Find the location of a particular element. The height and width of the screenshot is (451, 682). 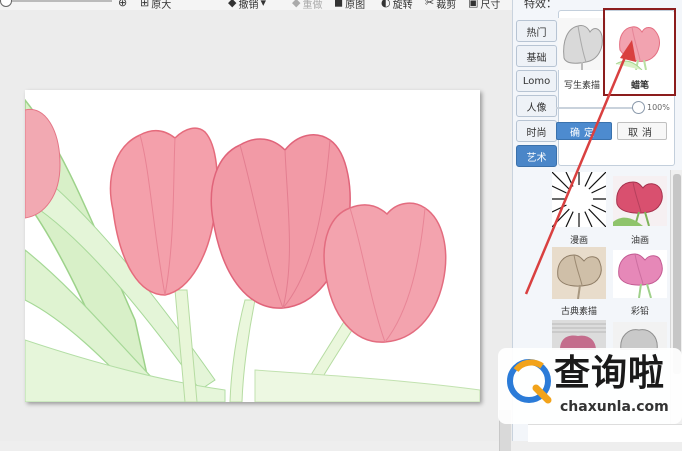

arrow-line is located at coordinates (577, 172).